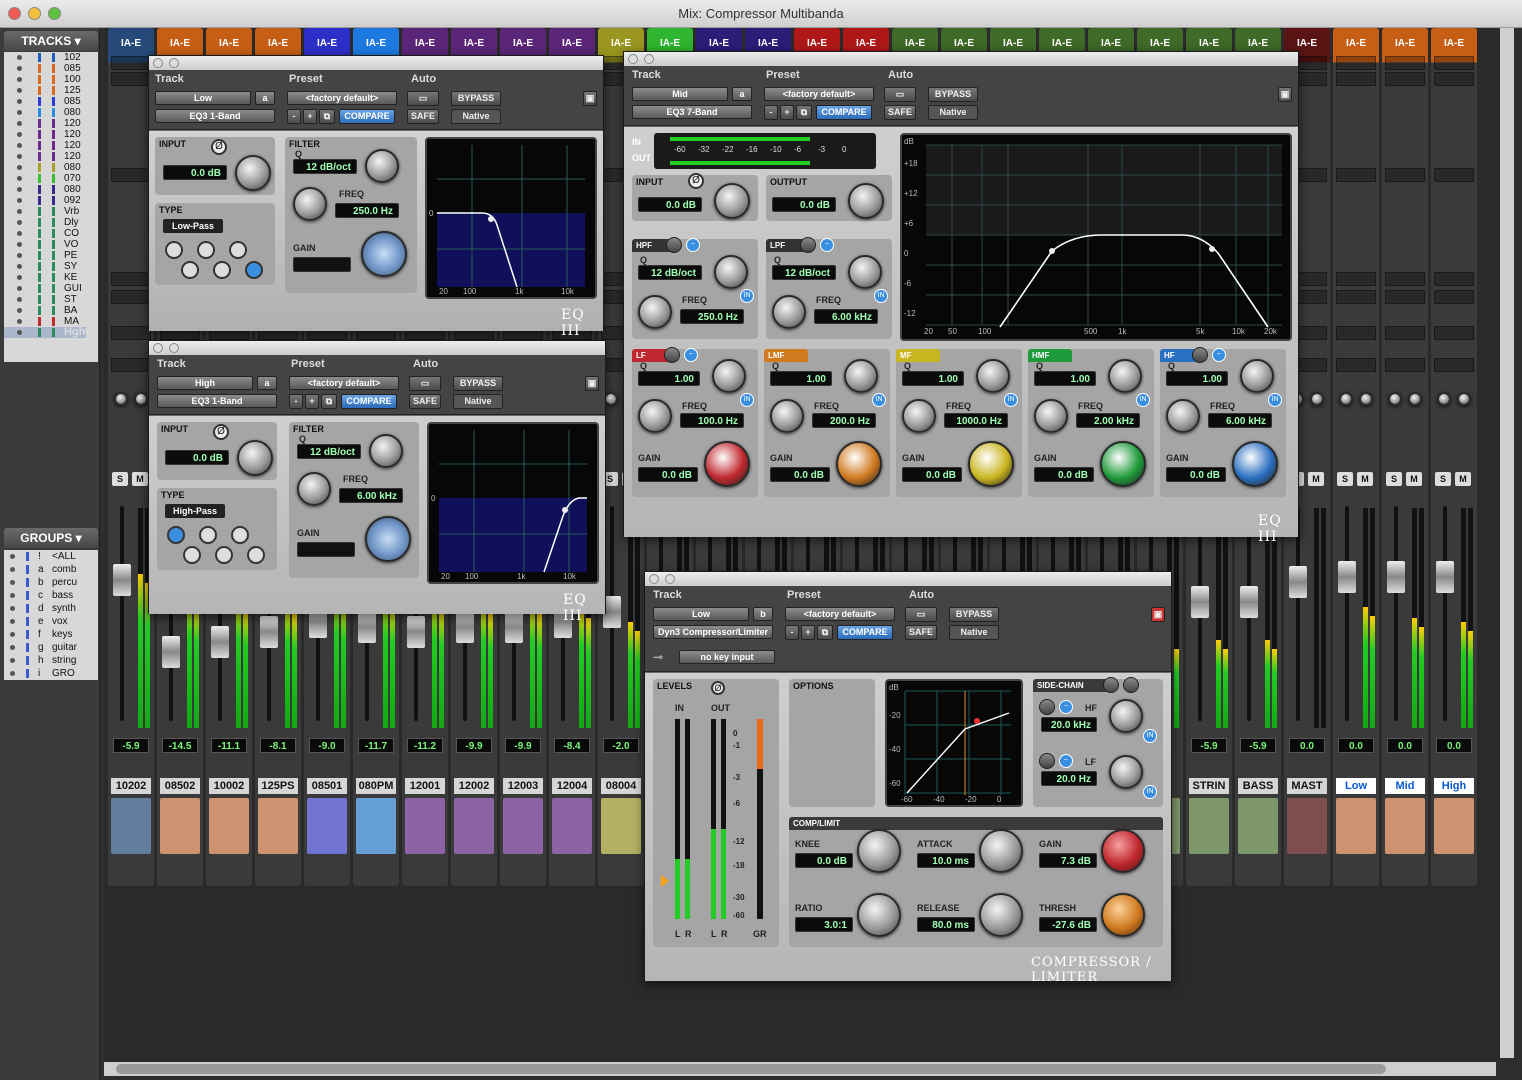  What do you see at coordinates (1051, 416) in the screenshot?
I see `band-freq-knob` at bounding box center [1051, 416].